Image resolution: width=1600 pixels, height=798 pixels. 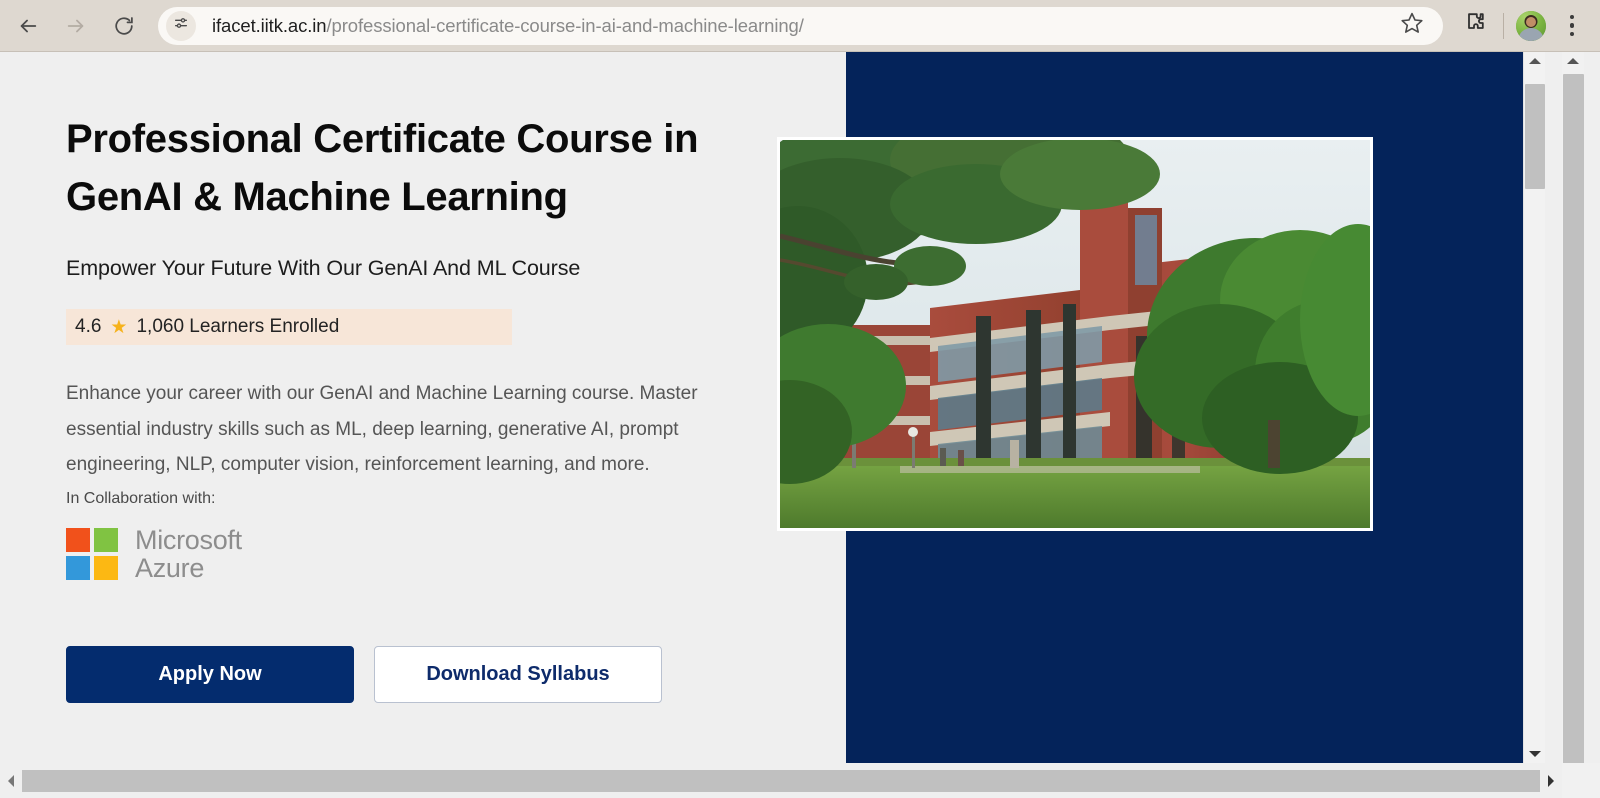 I want to click on scrollbar-corner, so click(x=1581, y=780).